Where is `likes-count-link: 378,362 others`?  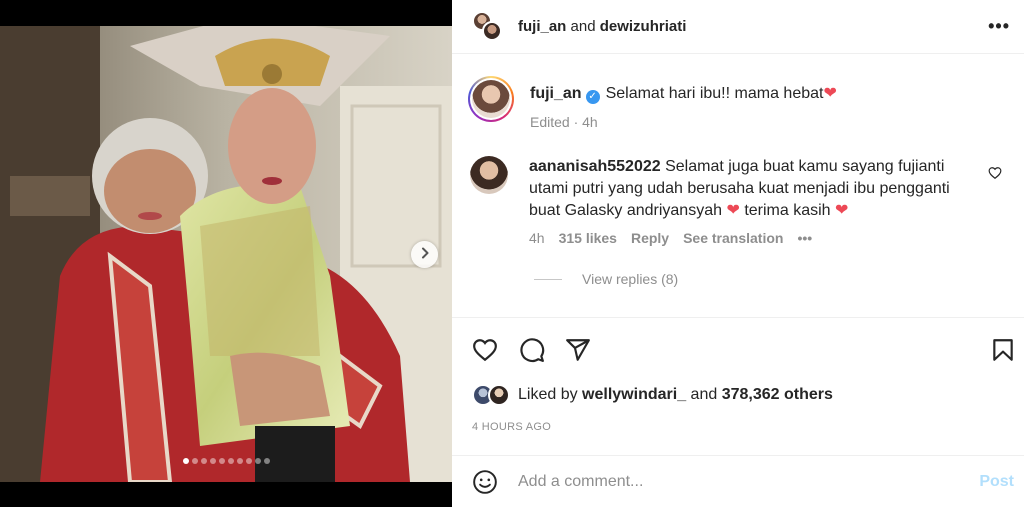 likes-count-link: 378,362 others is located at coordinates (777, 394).